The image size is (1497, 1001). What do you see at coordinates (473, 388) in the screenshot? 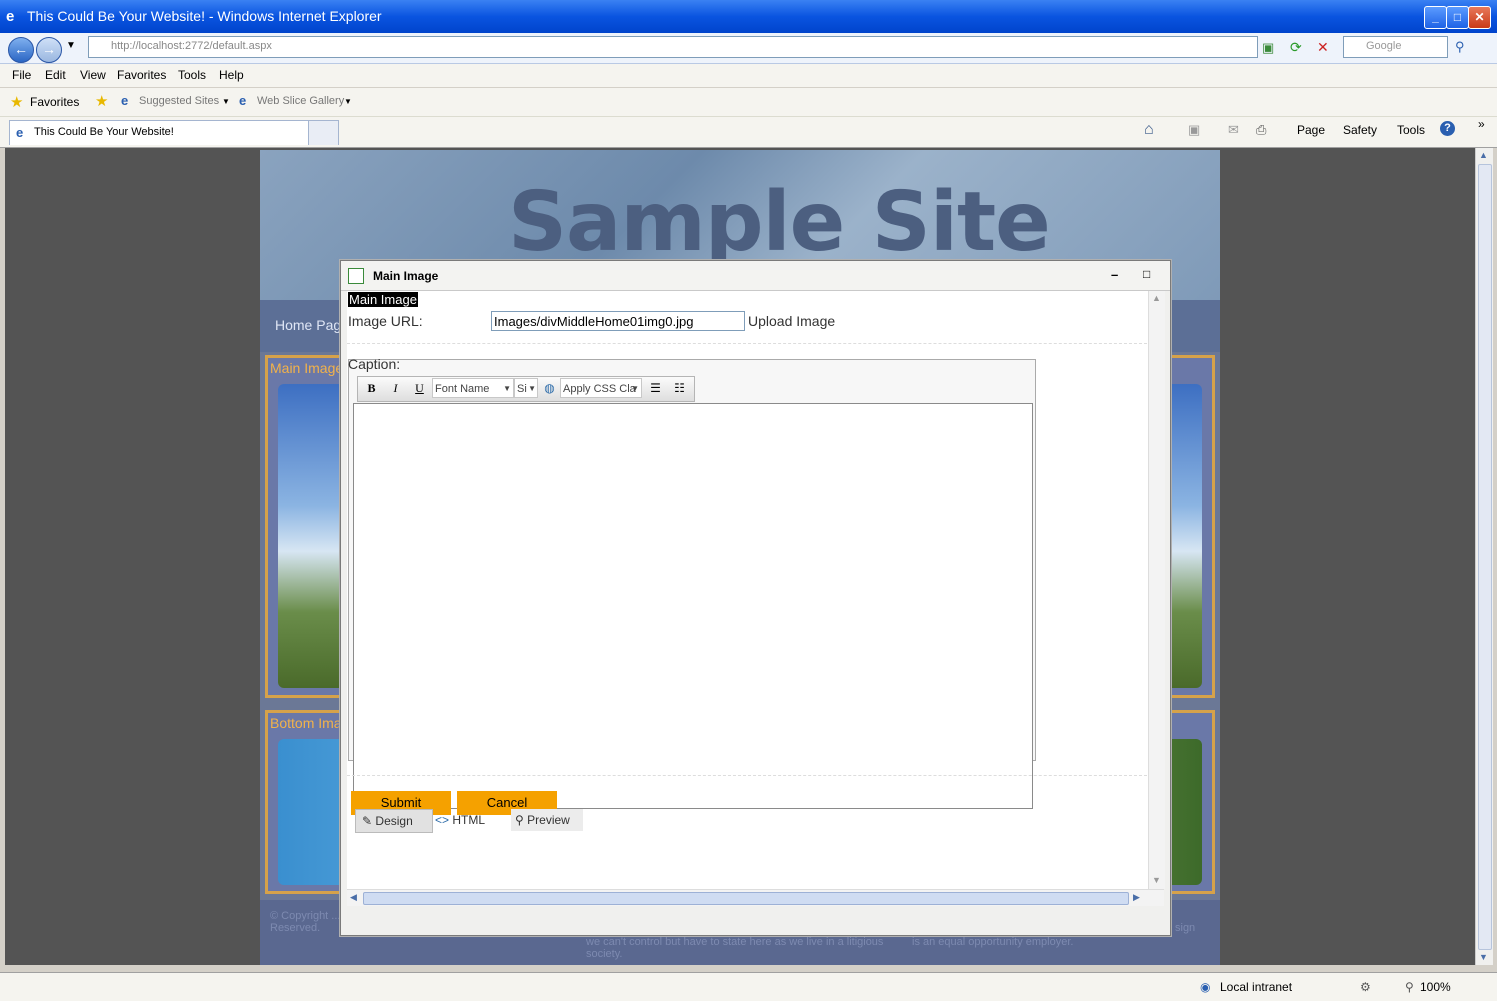
I see `font-name-select: Font Name ▼` at bounding box center [473, 388].